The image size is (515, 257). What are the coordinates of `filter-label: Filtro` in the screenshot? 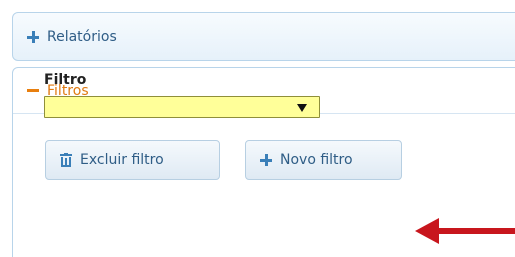 It's located at (65, 80).